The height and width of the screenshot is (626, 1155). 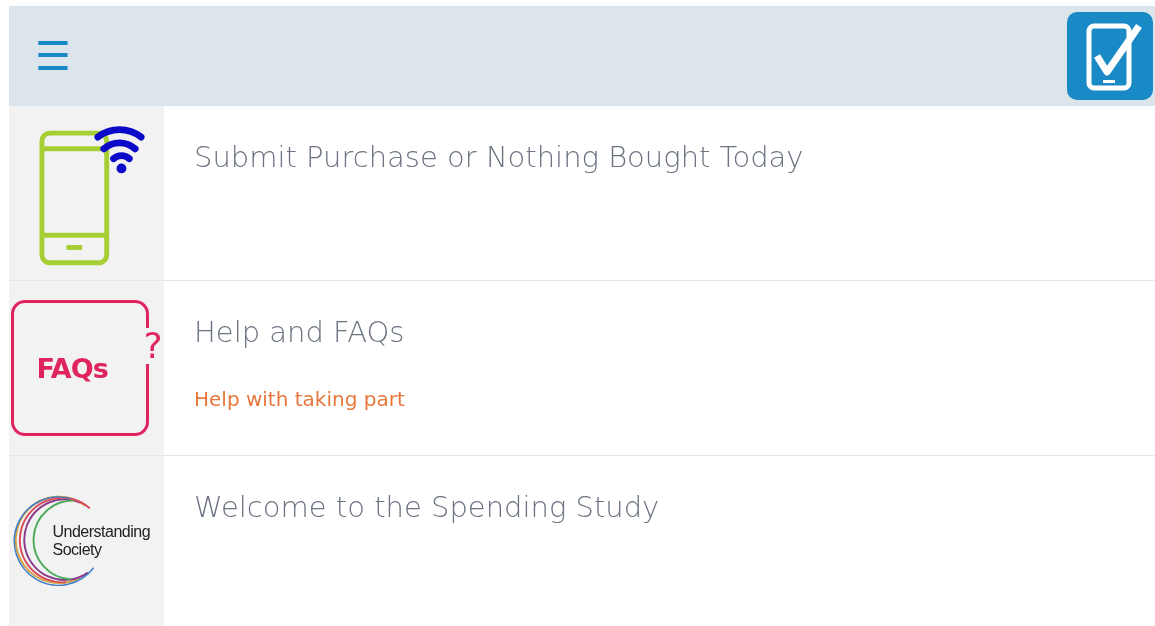 What do you see at coordinates (299, 332) in the screenshot?
I see `row-title: Help and FAQs` at bounding box center [299, 332].